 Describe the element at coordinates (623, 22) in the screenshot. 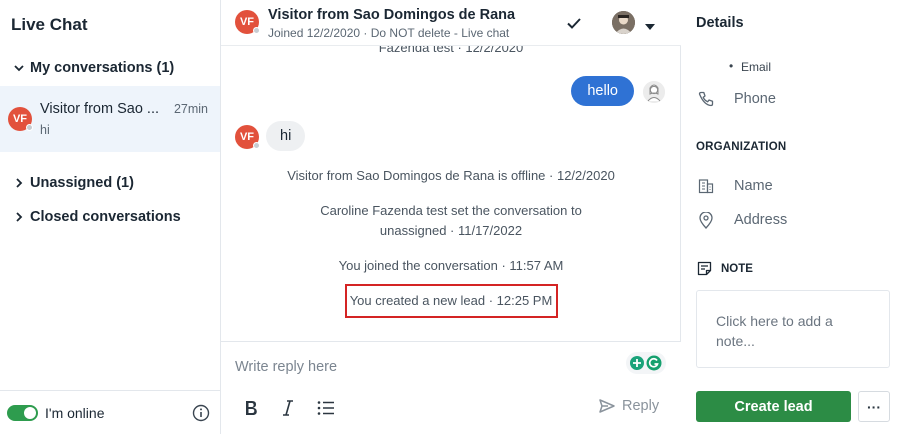

I see `assignee-avatar` at that location.